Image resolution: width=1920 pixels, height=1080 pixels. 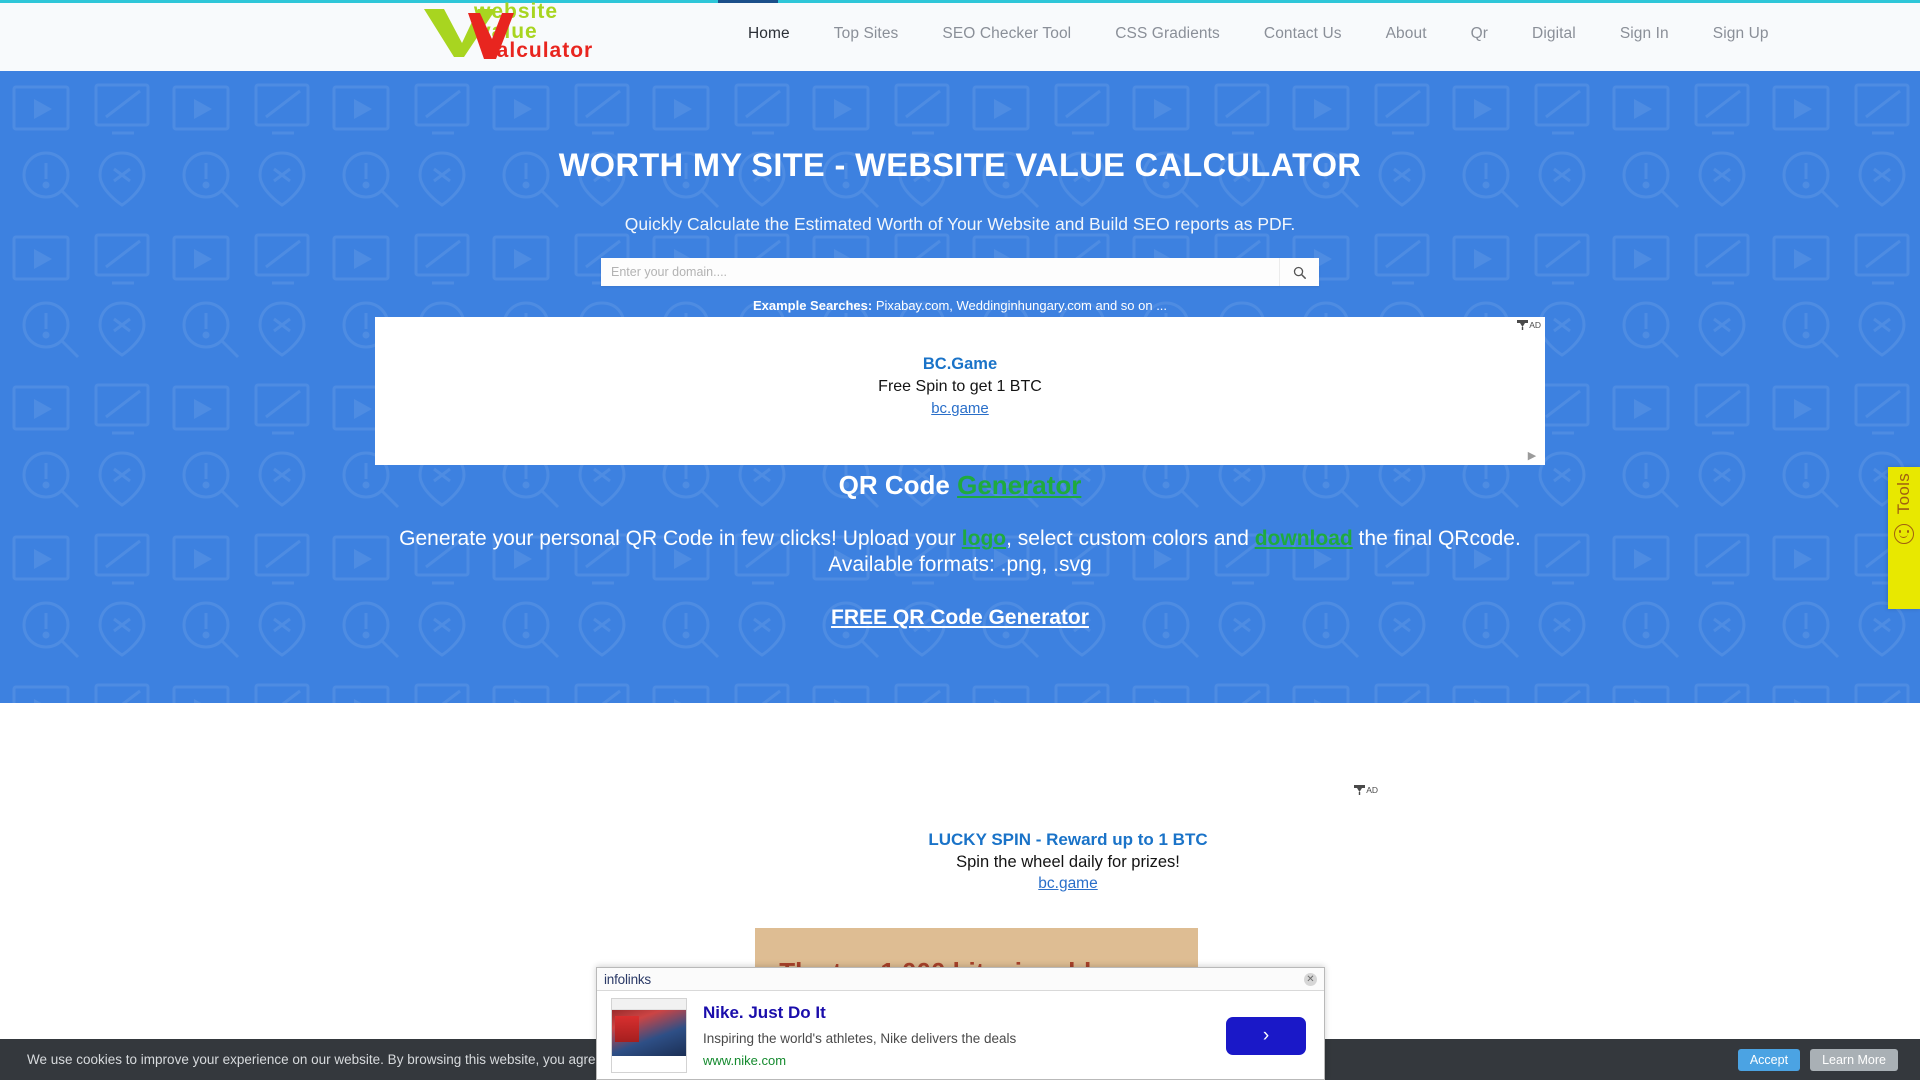 I want to click on qr-desc-part-2: , select custom colors and, so click(x=1130, y=538).